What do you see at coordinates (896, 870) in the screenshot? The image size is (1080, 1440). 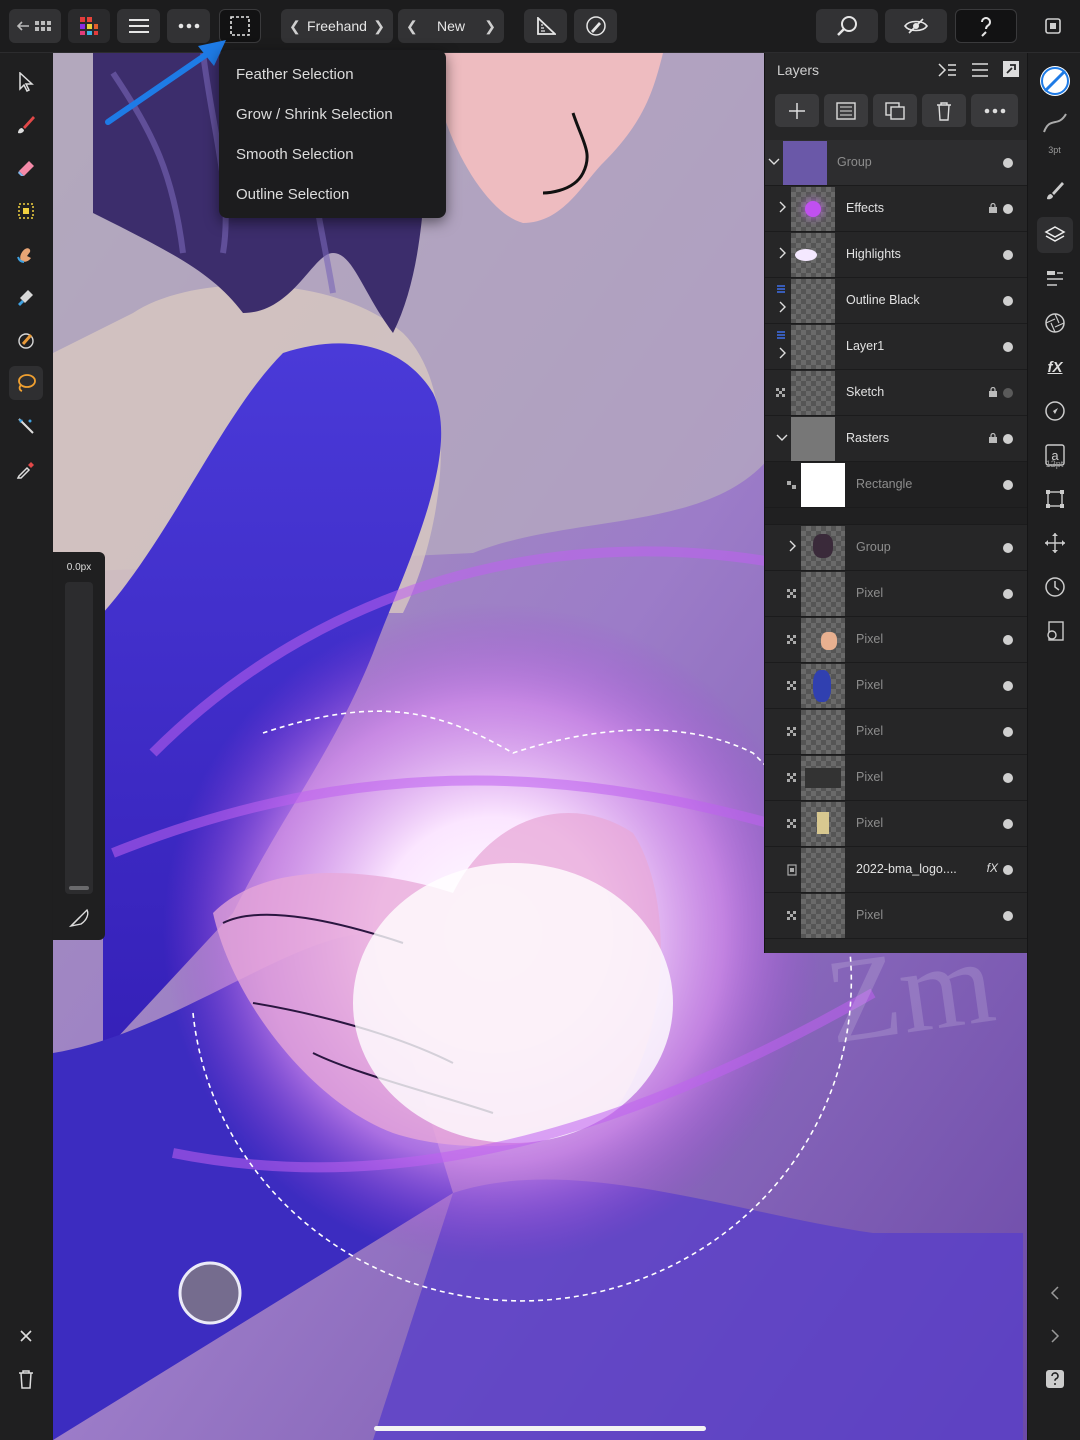 I see `layer-row: 2022-bma_logo.... fX` at bounding box center [896, 870].